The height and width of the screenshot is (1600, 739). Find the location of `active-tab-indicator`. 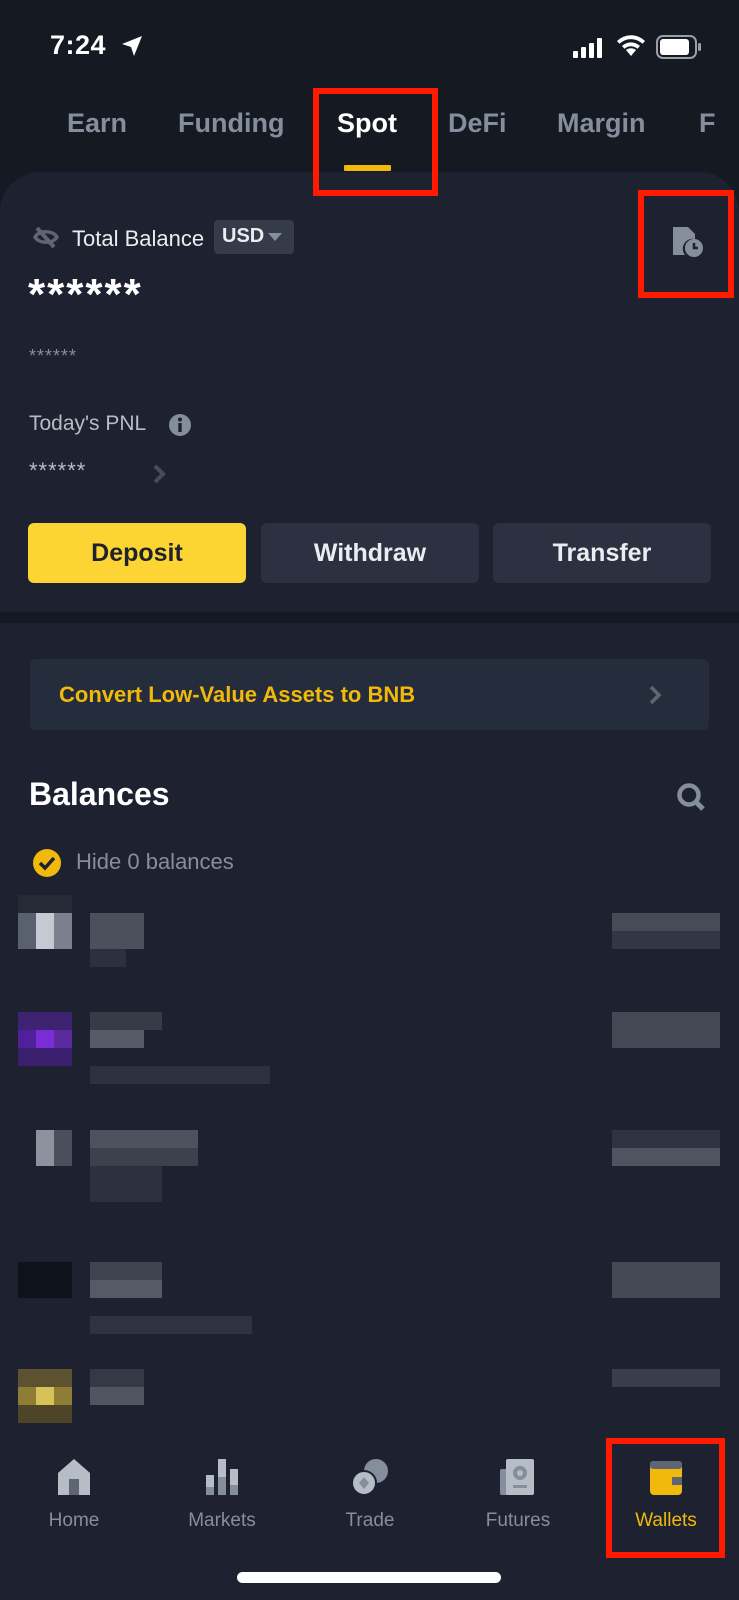

active-tab-indicator is located at coordinates (367, 168).